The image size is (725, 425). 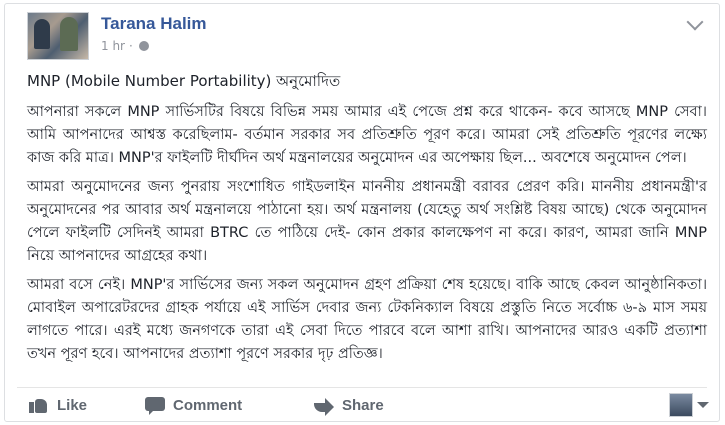 What do you see at coordinates (113, 46) in the screenshot?
I see `post-time: 1 hr` at bounding box center [113, 46].